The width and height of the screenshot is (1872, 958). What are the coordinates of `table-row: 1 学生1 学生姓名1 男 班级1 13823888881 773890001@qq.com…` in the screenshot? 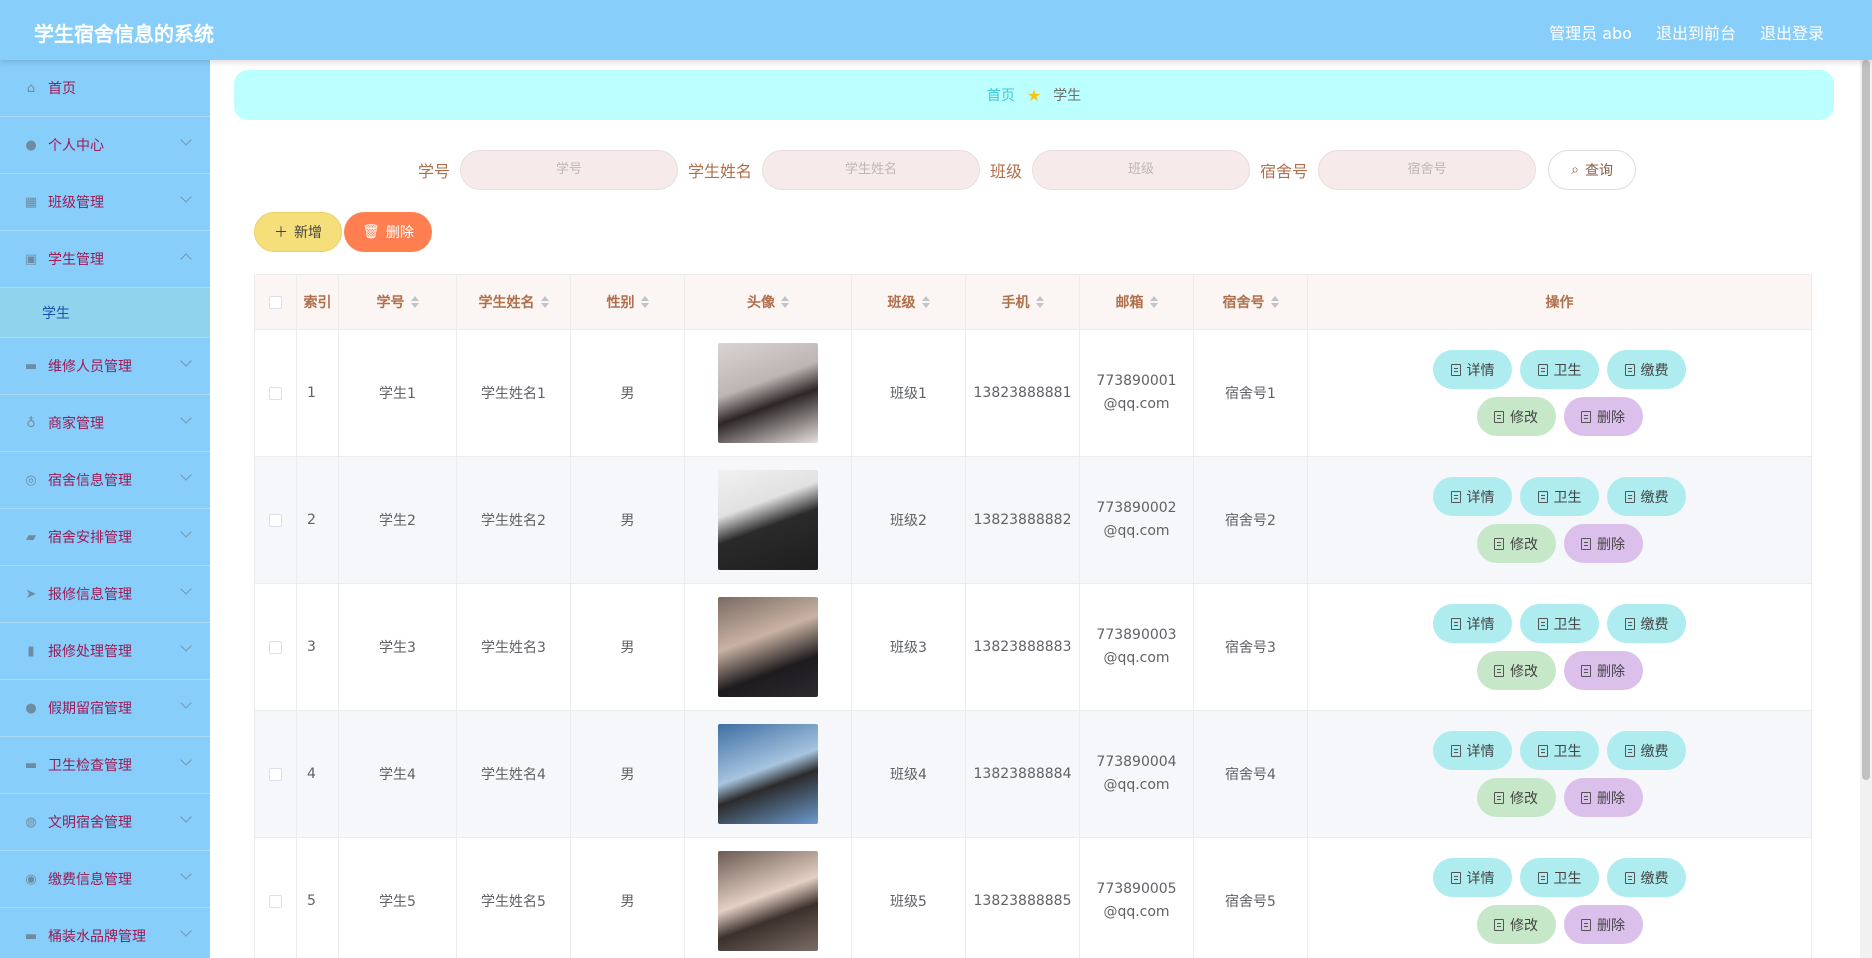 It's located at (1033, 393).